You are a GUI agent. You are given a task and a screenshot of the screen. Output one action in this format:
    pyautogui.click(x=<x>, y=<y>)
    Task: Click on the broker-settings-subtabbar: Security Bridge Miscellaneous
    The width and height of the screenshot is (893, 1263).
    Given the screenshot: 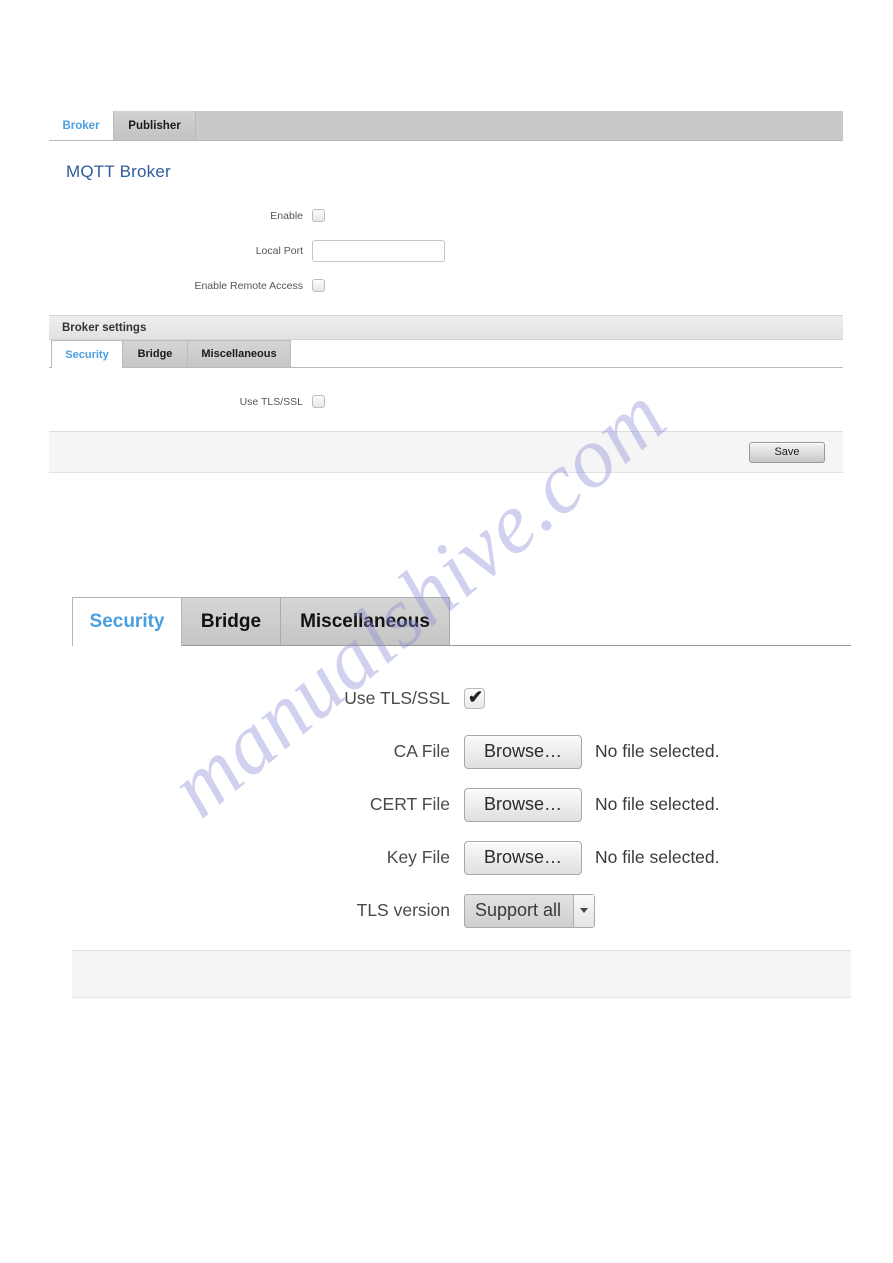 What is the action you would take?
    pyautogui.click(x=446, y=354)
    